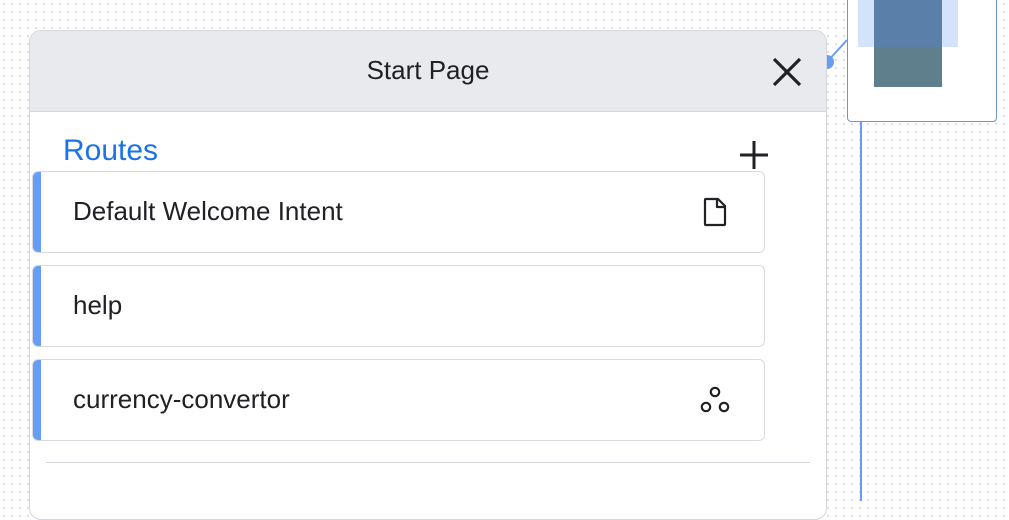  I want to click on next-page-node, so click(922, 61).